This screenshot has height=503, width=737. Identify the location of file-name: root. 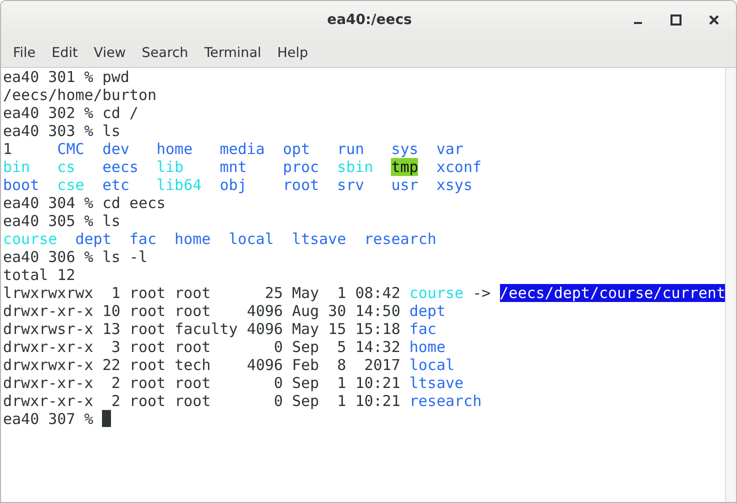
(301, 185).